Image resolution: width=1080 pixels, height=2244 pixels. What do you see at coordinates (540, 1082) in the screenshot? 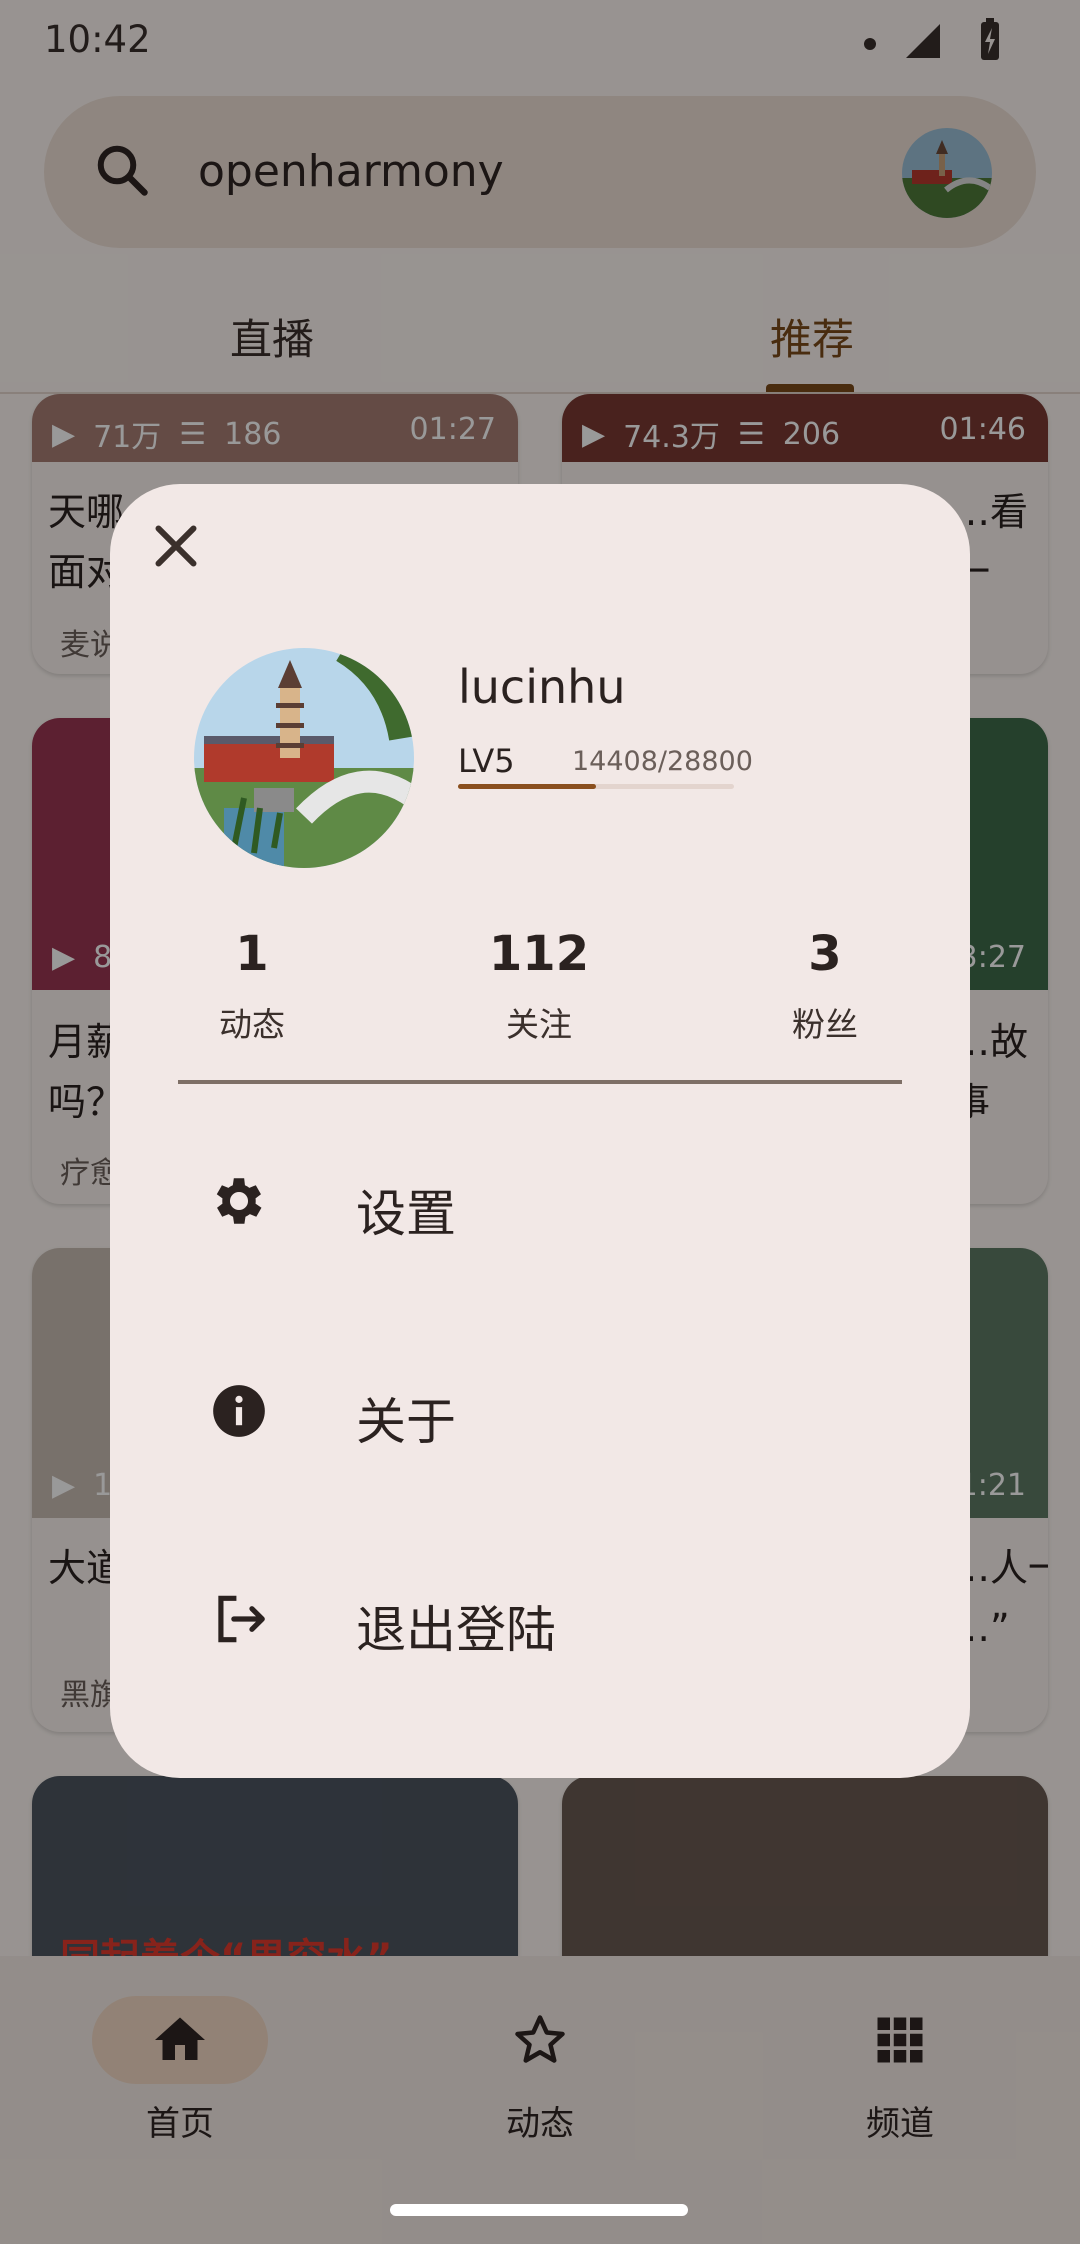
I see `dialog-divider` at bounding box center [540, 1082].